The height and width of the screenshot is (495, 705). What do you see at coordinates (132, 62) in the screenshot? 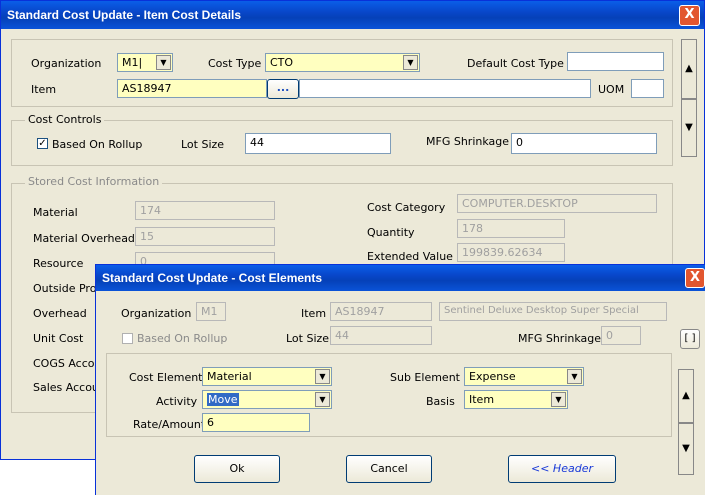
I see `organization-value: M1|` at bounding box center [132, 62].